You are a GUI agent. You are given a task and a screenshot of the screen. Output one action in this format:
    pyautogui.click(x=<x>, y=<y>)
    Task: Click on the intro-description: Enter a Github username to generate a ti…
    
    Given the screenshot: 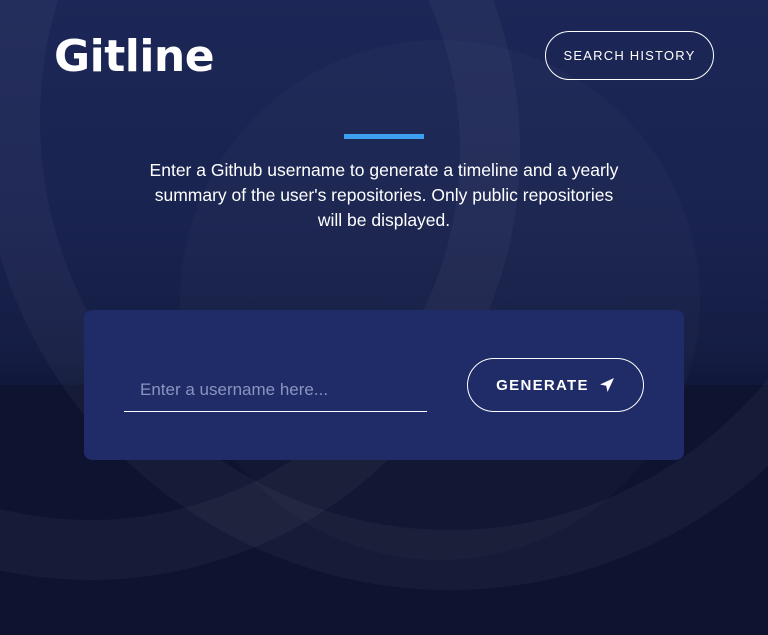 What is the action you would take?
    pyautogui.click(x=384, y=195)
    